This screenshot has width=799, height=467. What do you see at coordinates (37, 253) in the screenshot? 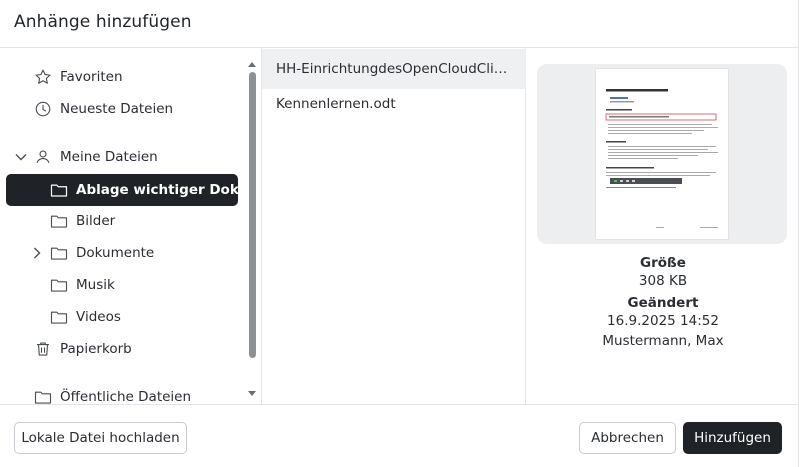
I see `chevron-right-icon` at bounding box center [37, 253].